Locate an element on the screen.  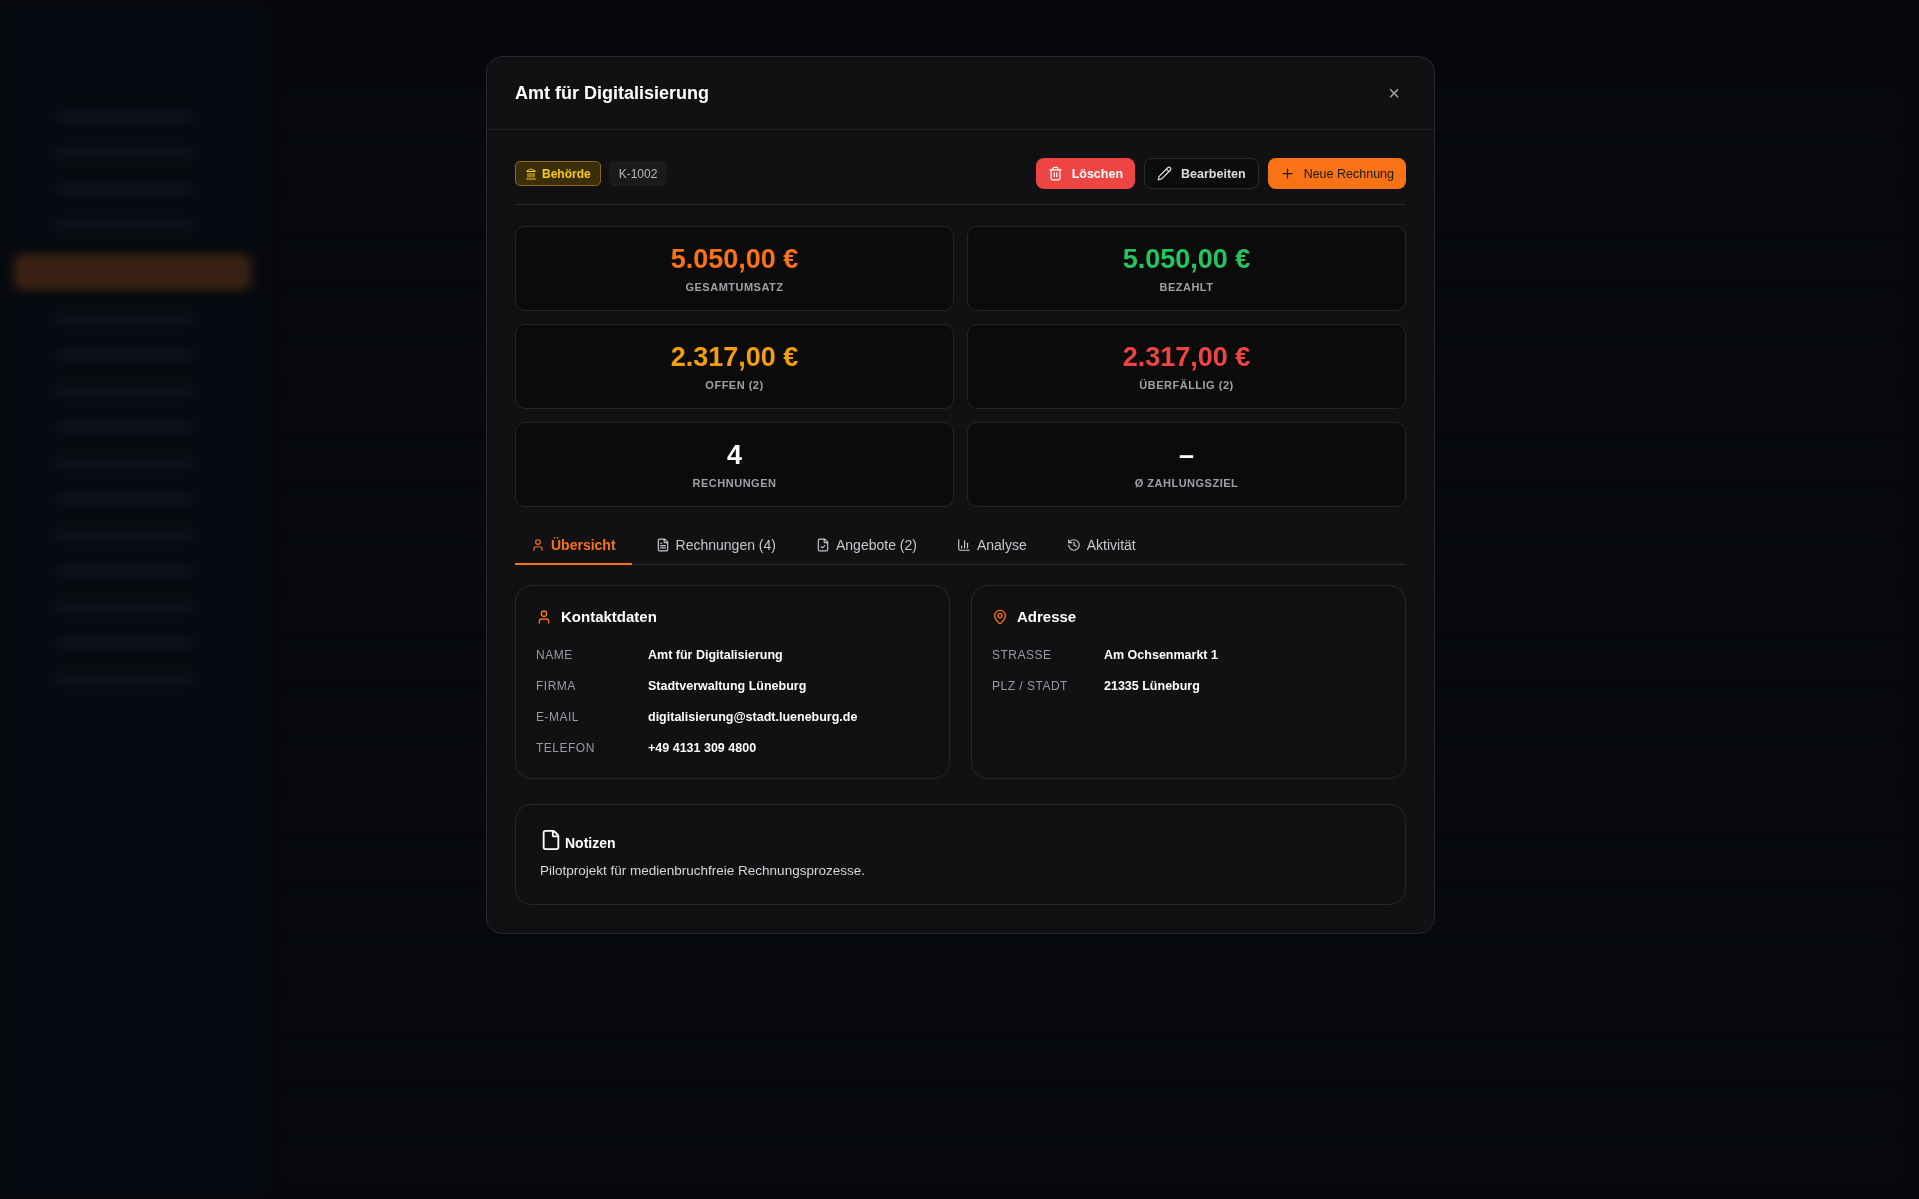
card-title: Kontaktdaten is located at coordinates (609, 616).